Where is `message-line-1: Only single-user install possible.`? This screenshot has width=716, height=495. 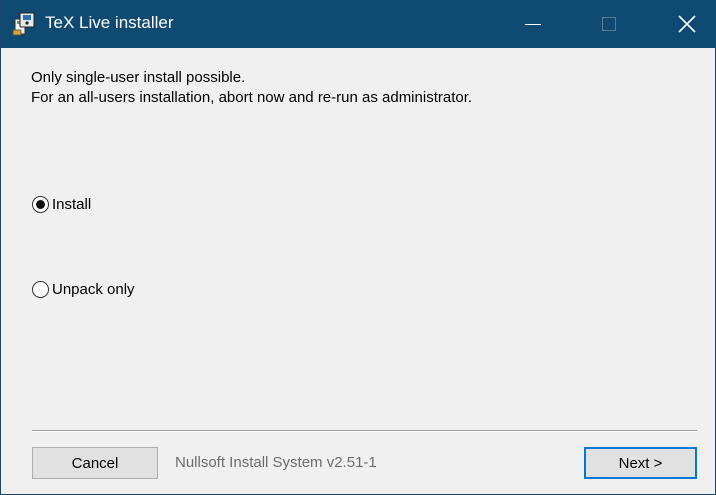 message-line-1: Only single-user install possible. is located at coordinates (138, 77).